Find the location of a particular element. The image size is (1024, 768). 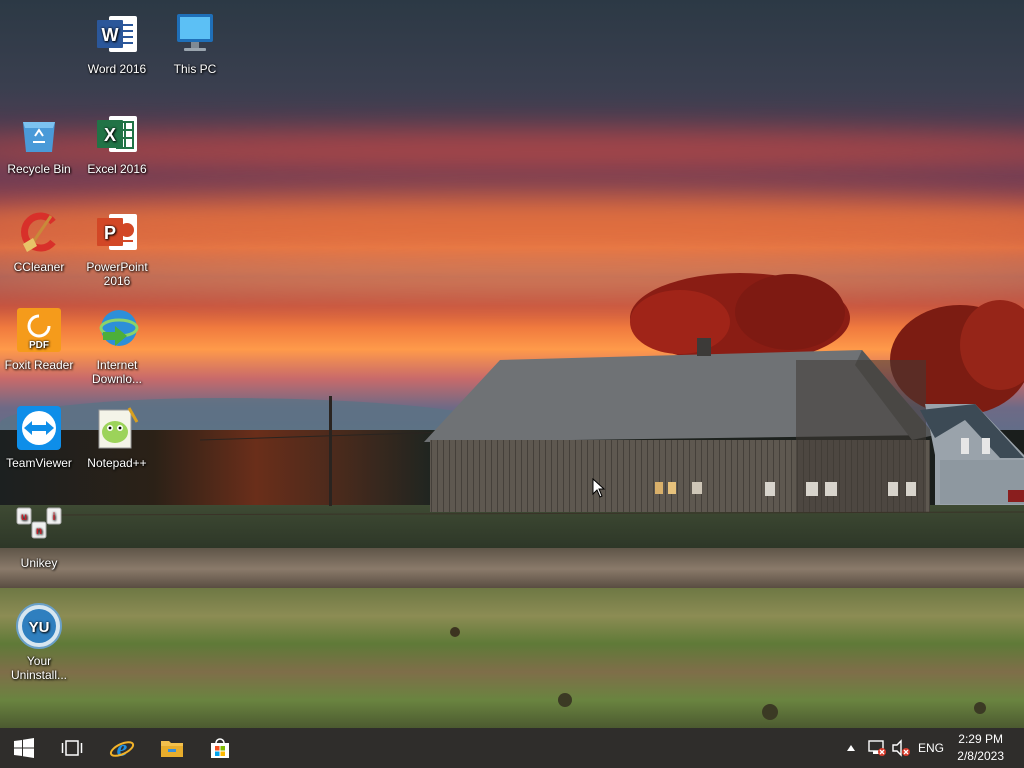

svg-text: YU is located at coordinates (39, 627).